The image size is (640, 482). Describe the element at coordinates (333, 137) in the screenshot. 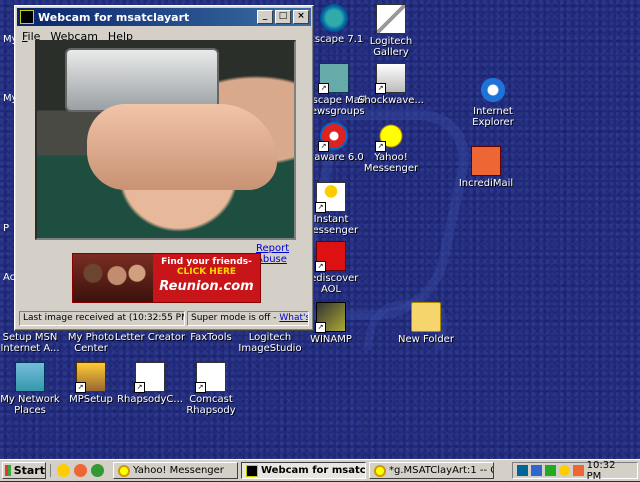

I see `adaware-icon: ↗` at that location.